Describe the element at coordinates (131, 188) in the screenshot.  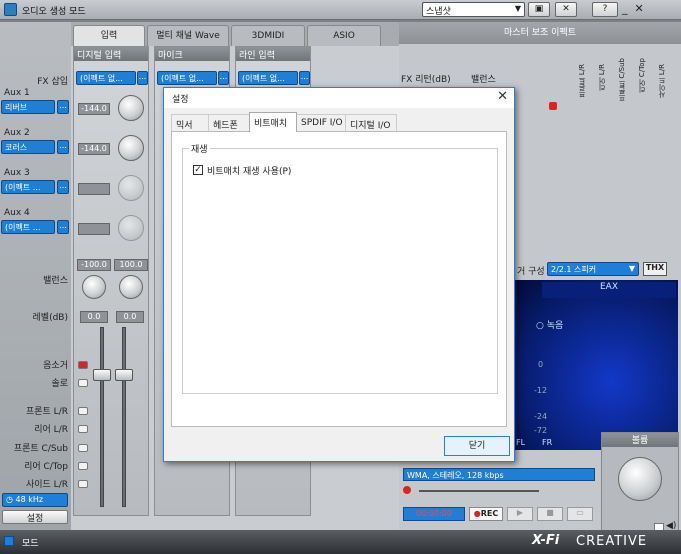
I see `aux3-send-knob` at that location.